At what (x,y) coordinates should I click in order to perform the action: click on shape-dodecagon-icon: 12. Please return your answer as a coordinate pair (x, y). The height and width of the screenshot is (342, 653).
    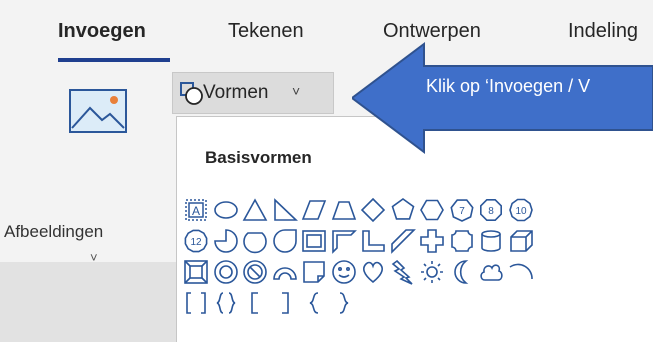
    Looking at the image, I should click on (196, 241).